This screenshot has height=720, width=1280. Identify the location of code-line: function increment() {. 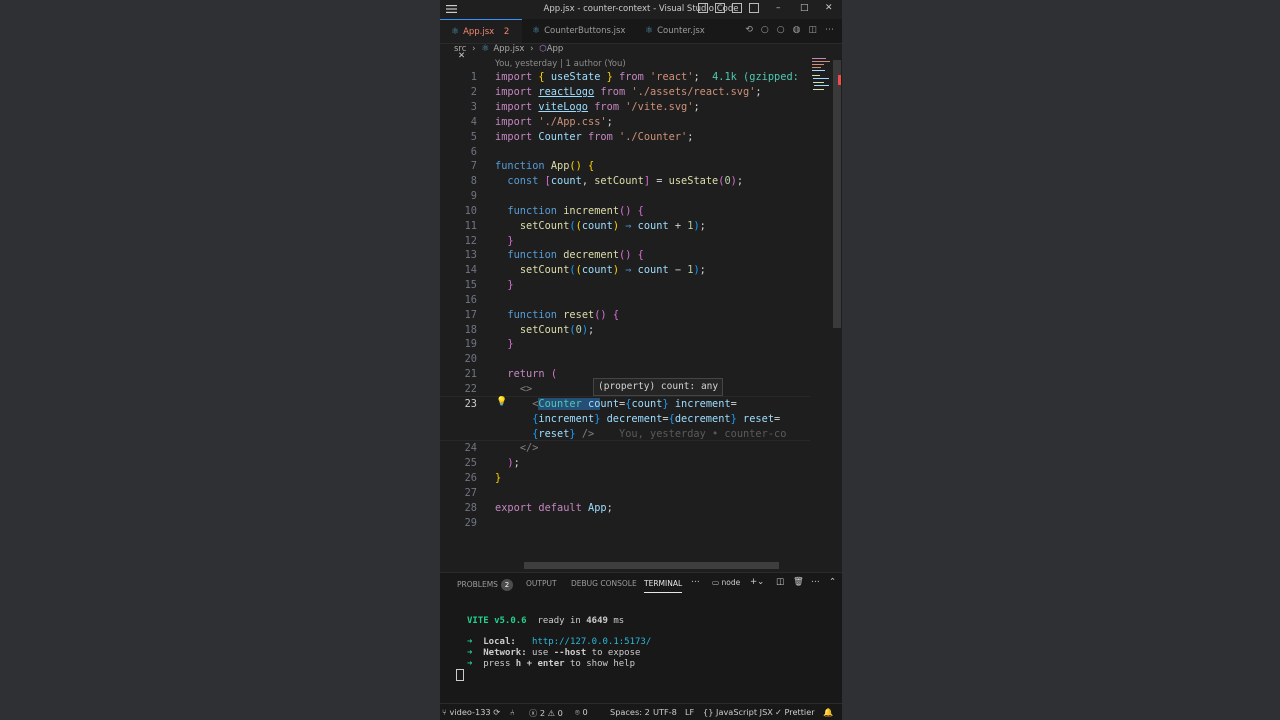
(575, 211).